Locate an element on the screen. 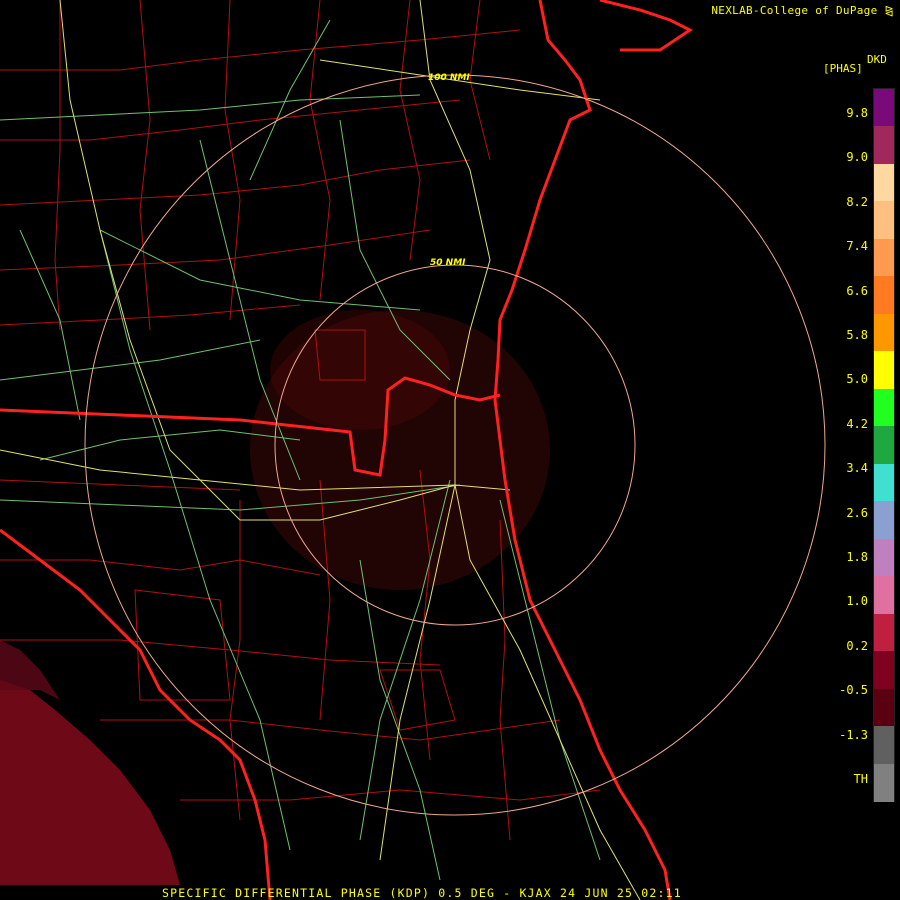 The image size is (900, 900). range-ring-inner-label: 50 NMI is located at coordinates (448, 263).